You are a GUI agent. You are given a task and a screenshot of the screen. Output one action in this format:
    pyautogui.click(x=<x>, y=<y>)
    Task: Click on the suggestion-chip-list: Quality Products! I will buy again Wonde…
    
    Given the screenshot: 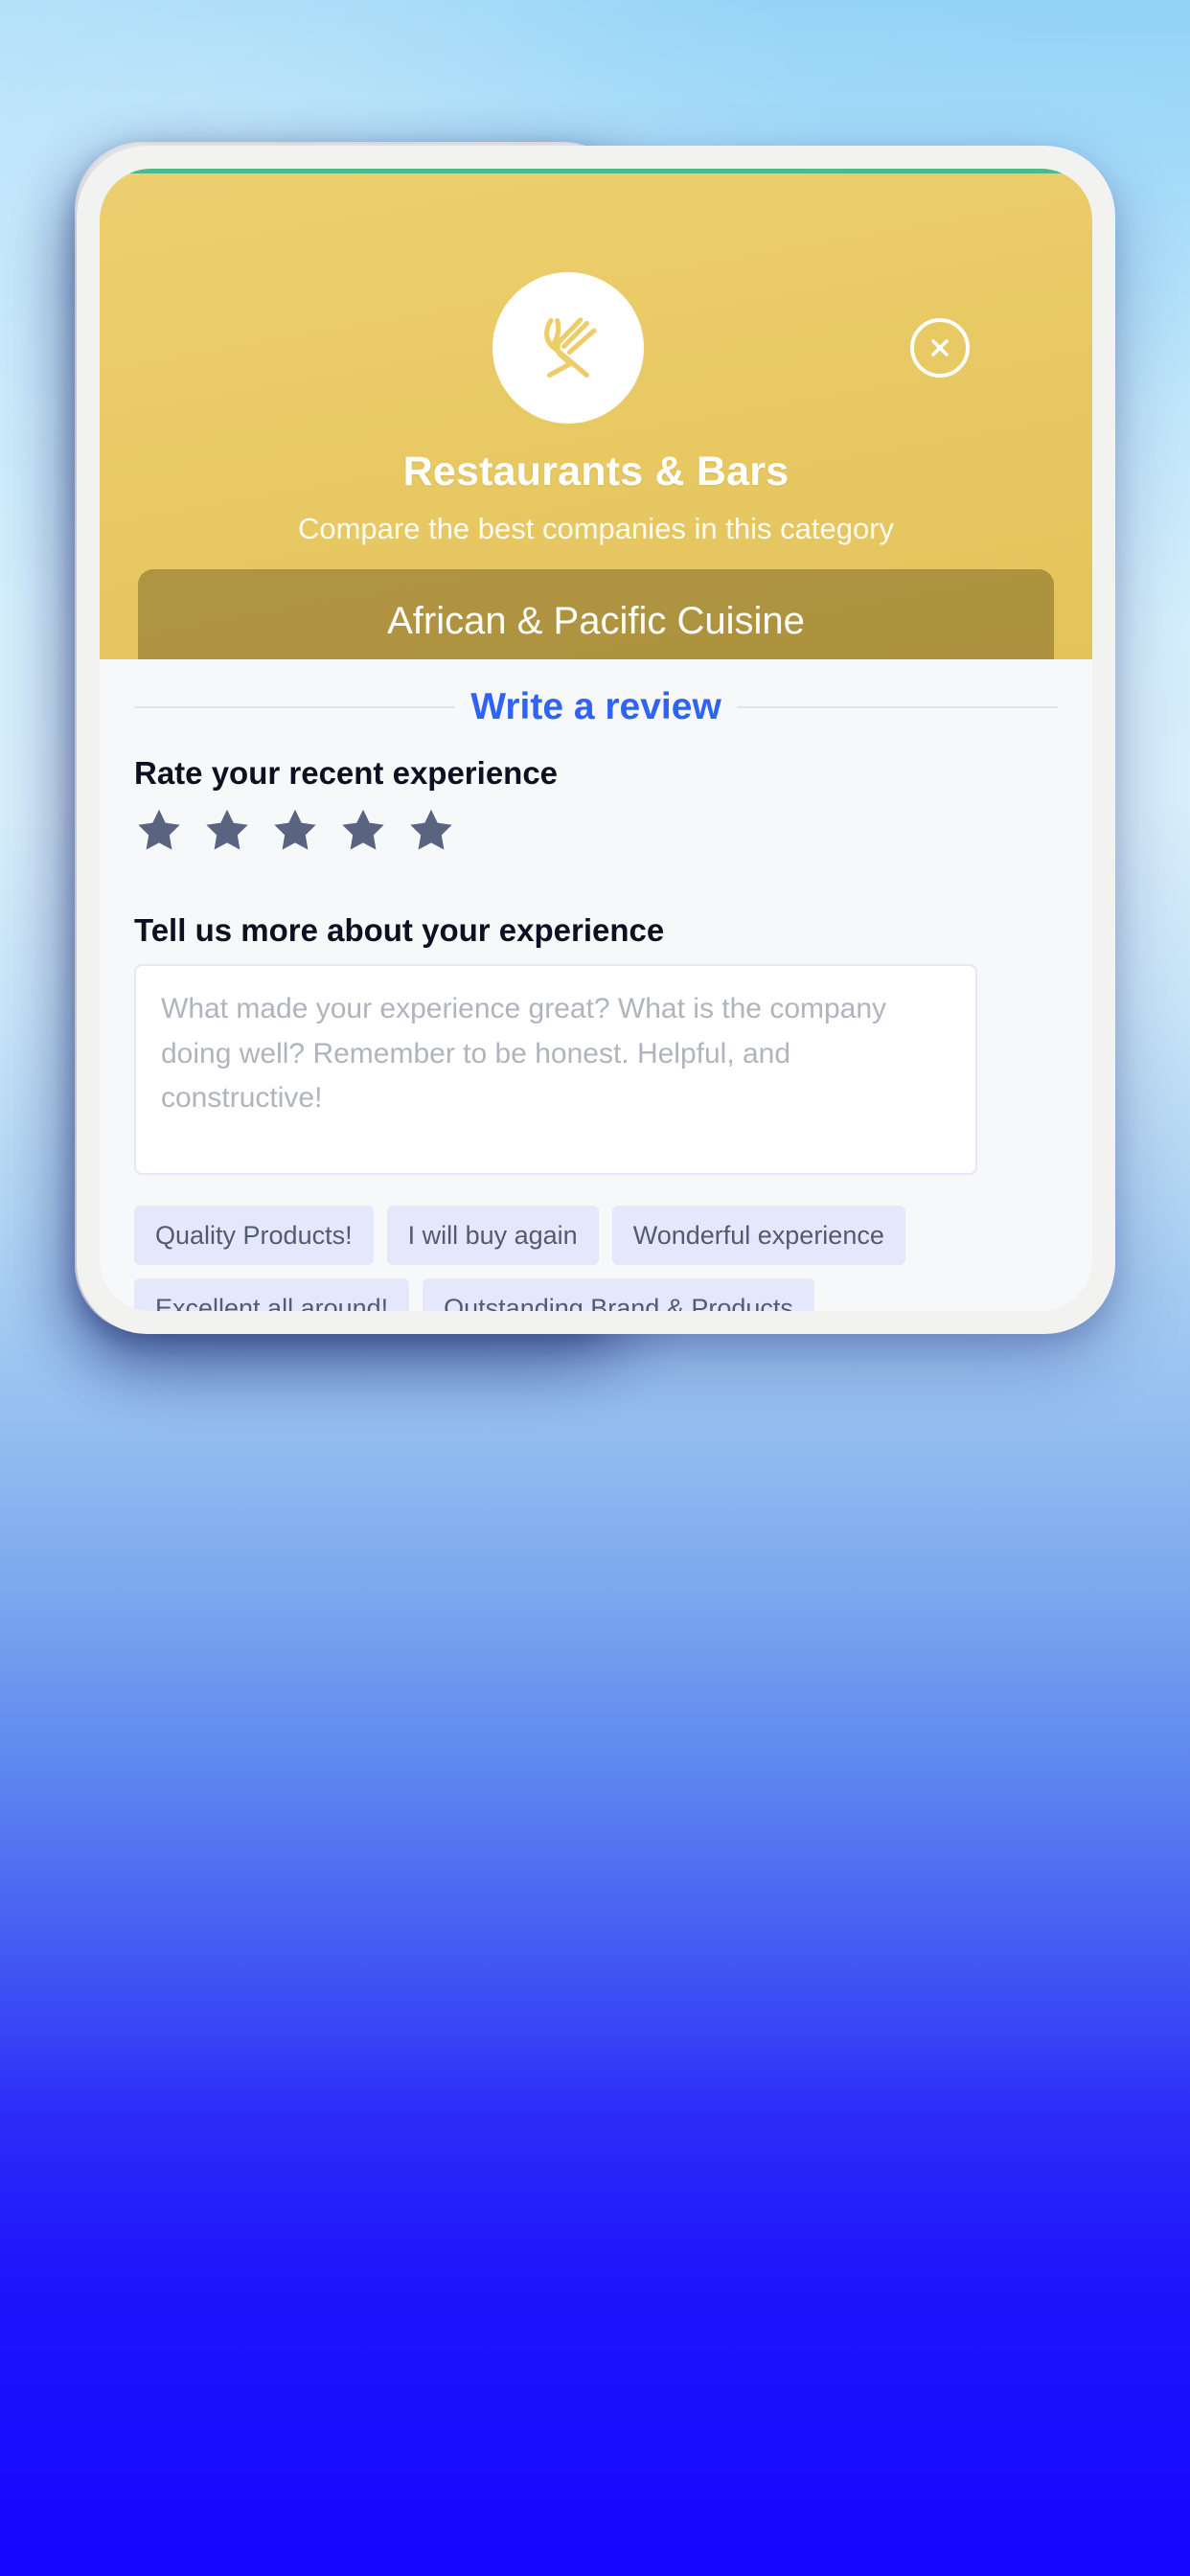 What is the action you would take?
    pyautogui.click(x=565, y=1258)
    